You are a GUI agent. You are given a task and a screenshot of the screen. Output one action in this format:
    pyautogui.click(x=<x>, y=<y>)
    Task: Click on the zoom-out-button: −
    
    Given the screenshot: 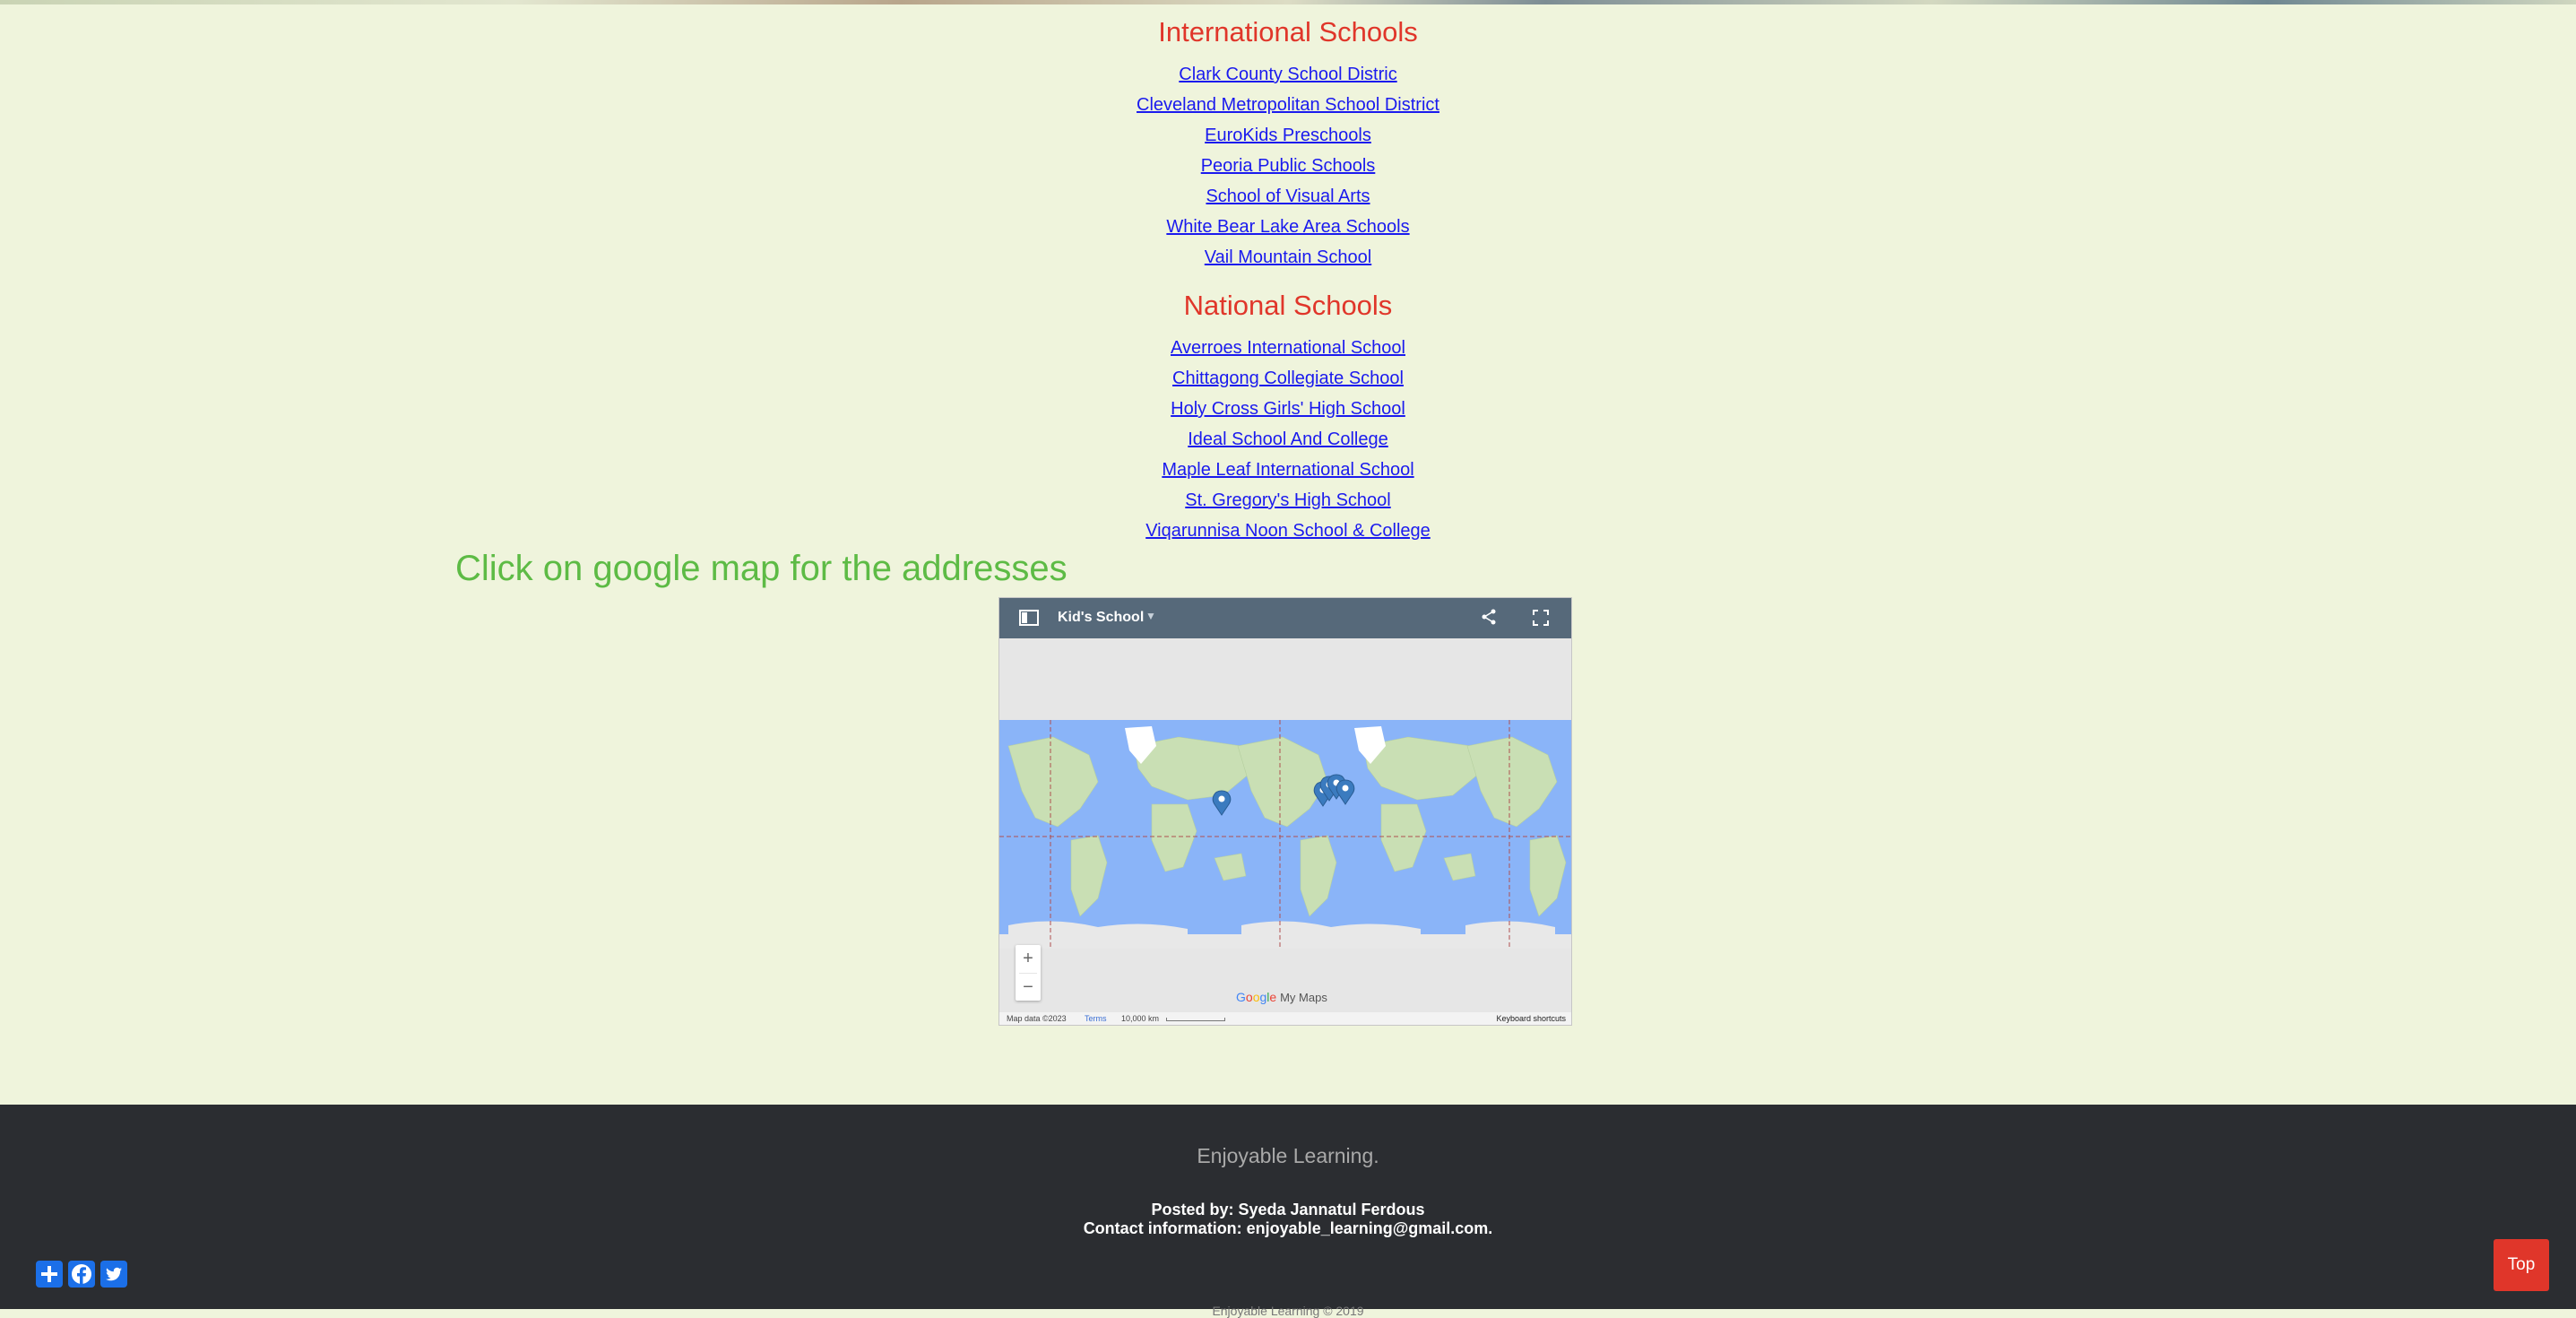 What is the action you would take?
    pyautogui.click(x=1028, y=988)
    